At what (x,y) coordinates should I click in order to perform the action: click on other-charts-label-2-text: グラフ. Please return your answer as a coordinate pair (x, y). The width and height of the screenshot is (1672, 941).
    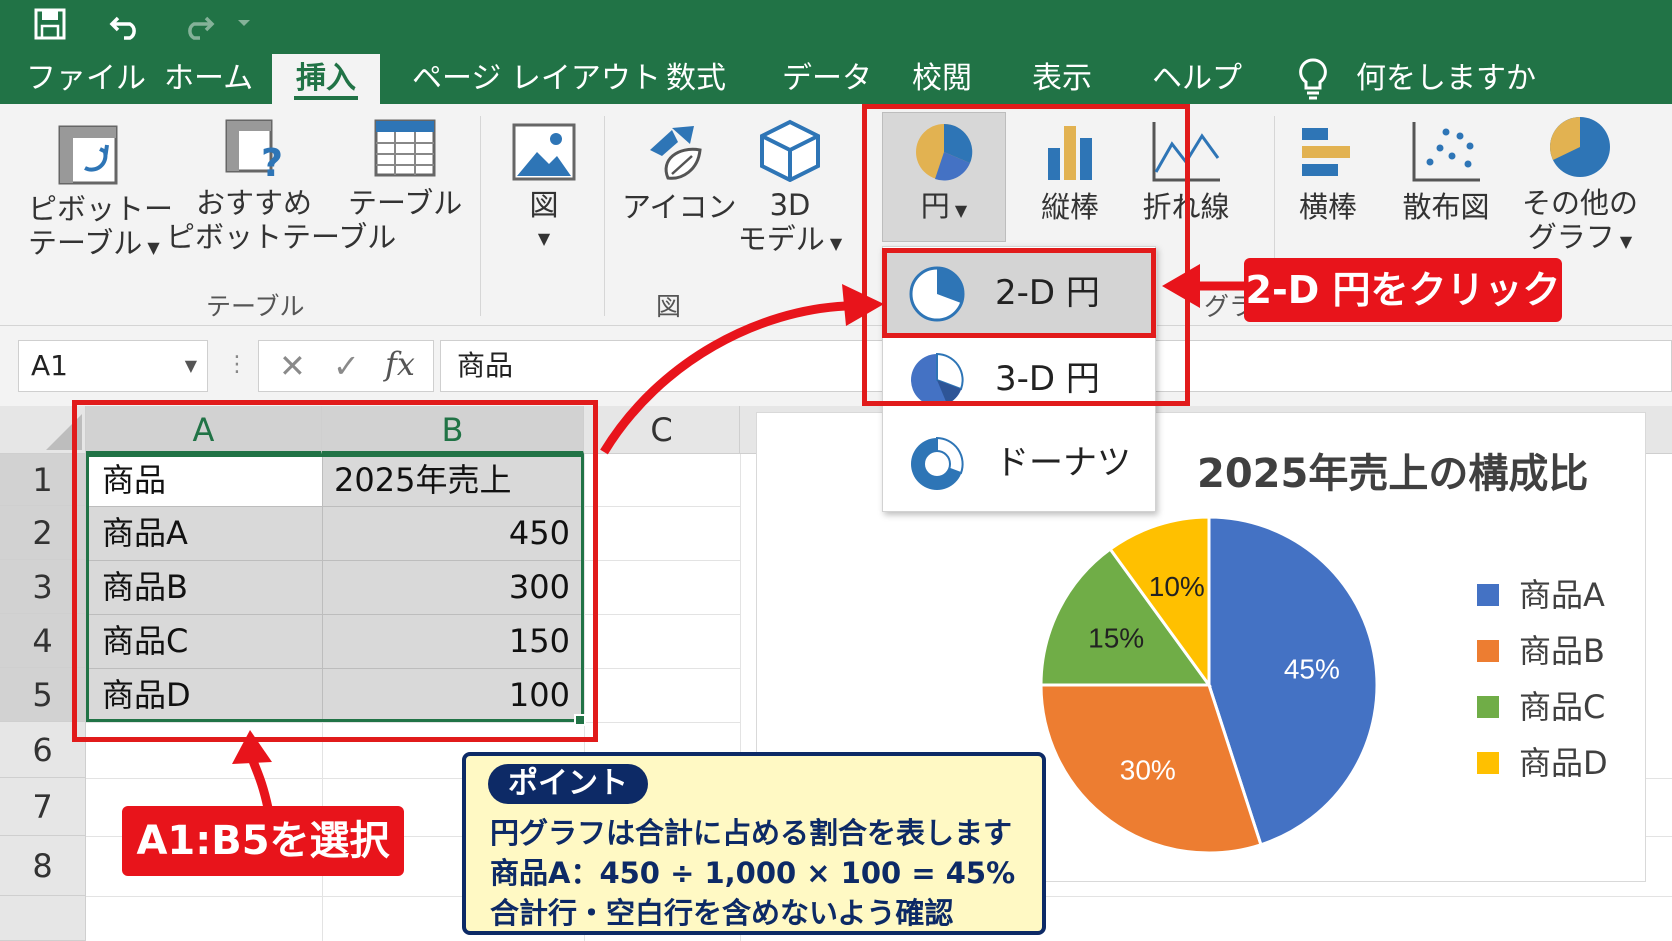
    Looking at the image, I should click on (1571, 237).